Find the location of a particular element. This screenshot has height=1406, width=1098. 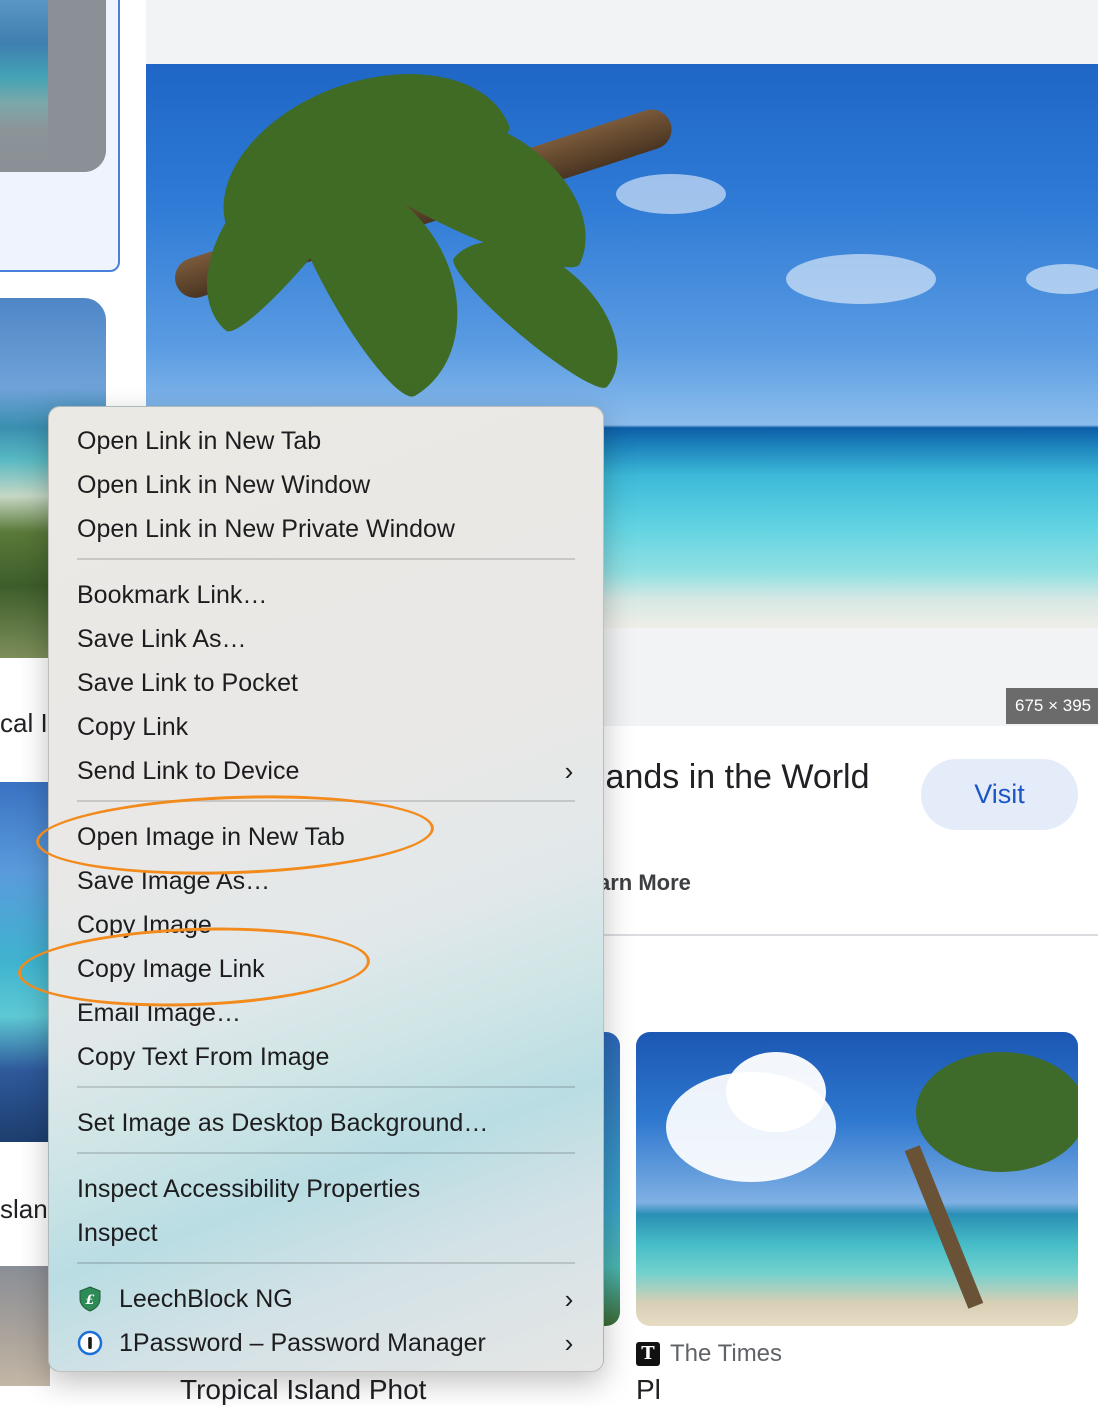

related-title: Tropical Island Phot is located at coordinates (303, 1390).